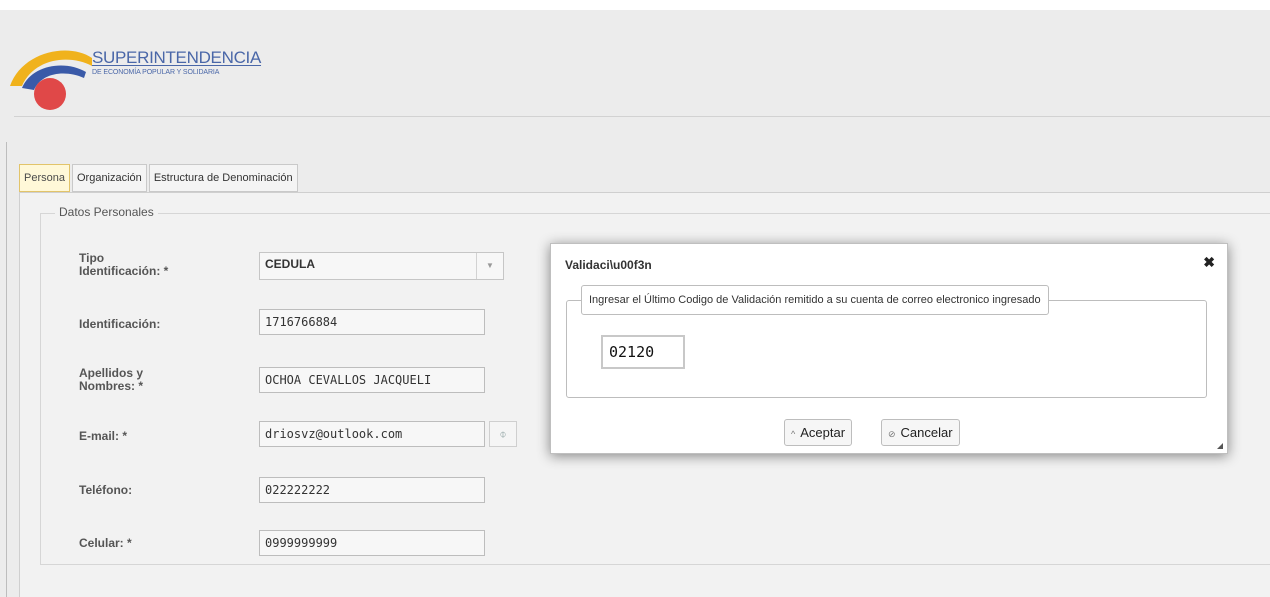 This screenshot has width=1270, height=597. What do you see at coordinates (223, 178) in the screenshot?
I see `tab-estructura-denominacion: Estructura de Denominación` at bounding box center [223, 178].